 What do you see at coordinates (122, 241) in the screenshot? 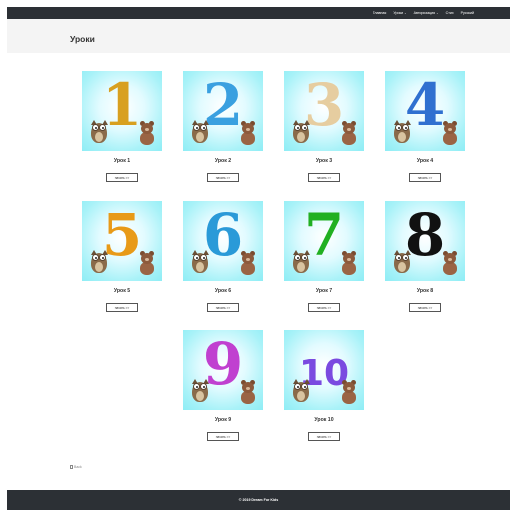
I see `lesson-image: 5` at bounding box center [122, 241].